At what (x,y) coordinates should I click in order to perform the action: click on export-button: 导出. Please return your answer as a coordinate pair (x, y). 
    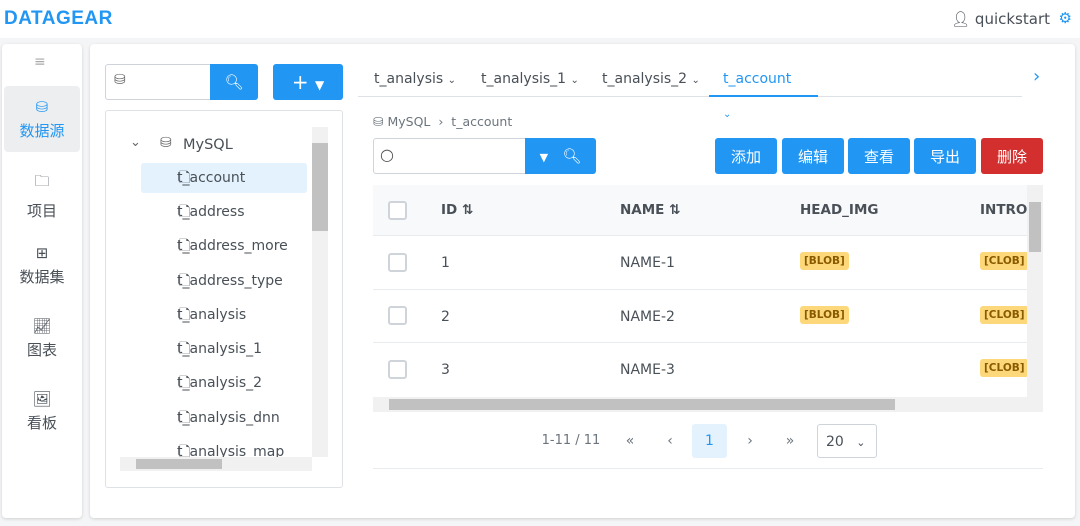
    Looking at the image, I should click on (945, 156).